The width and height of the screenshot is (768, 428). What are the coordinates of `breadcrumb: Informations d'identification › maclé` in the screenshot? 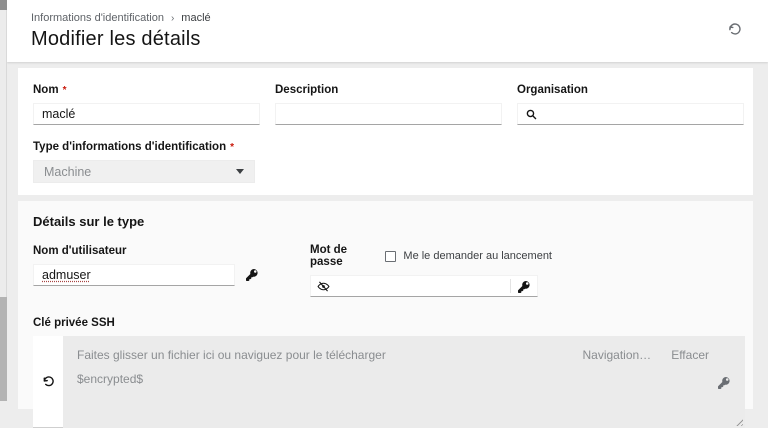 It's located at (399, 18).